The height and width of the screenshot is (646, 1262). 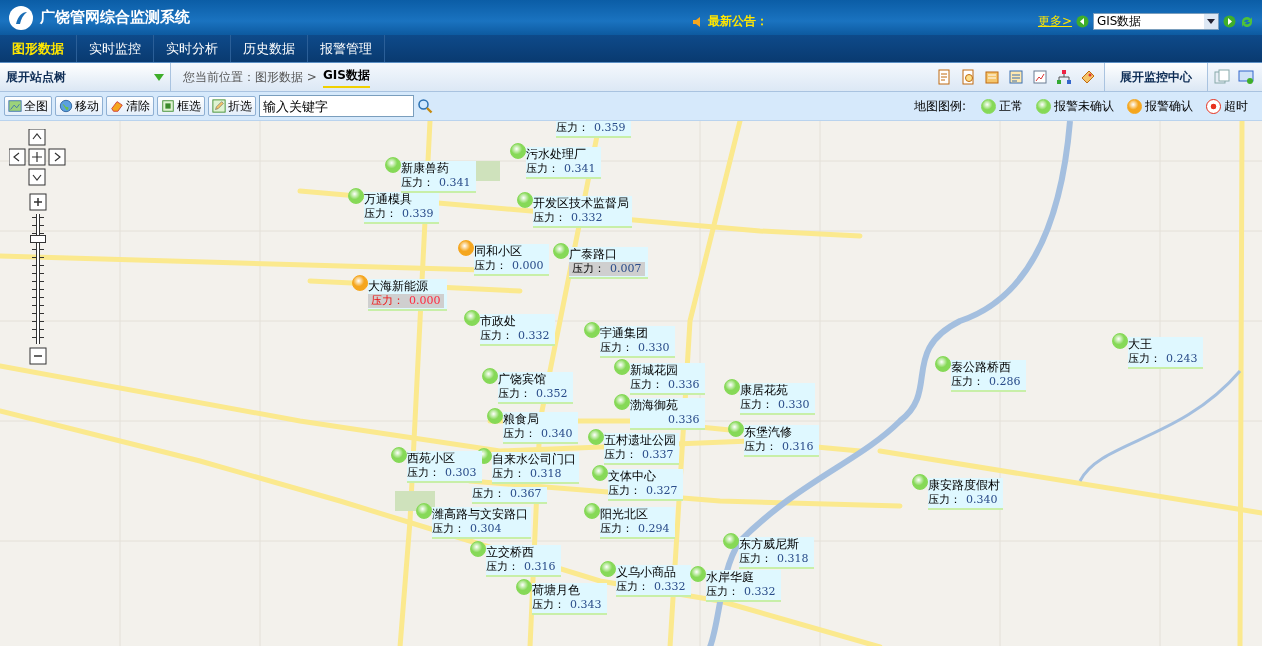 What do you see at coordinates (521, 419) in the screenshot?
I see `station-name: 粮食局` at bounding box center [521, 419].